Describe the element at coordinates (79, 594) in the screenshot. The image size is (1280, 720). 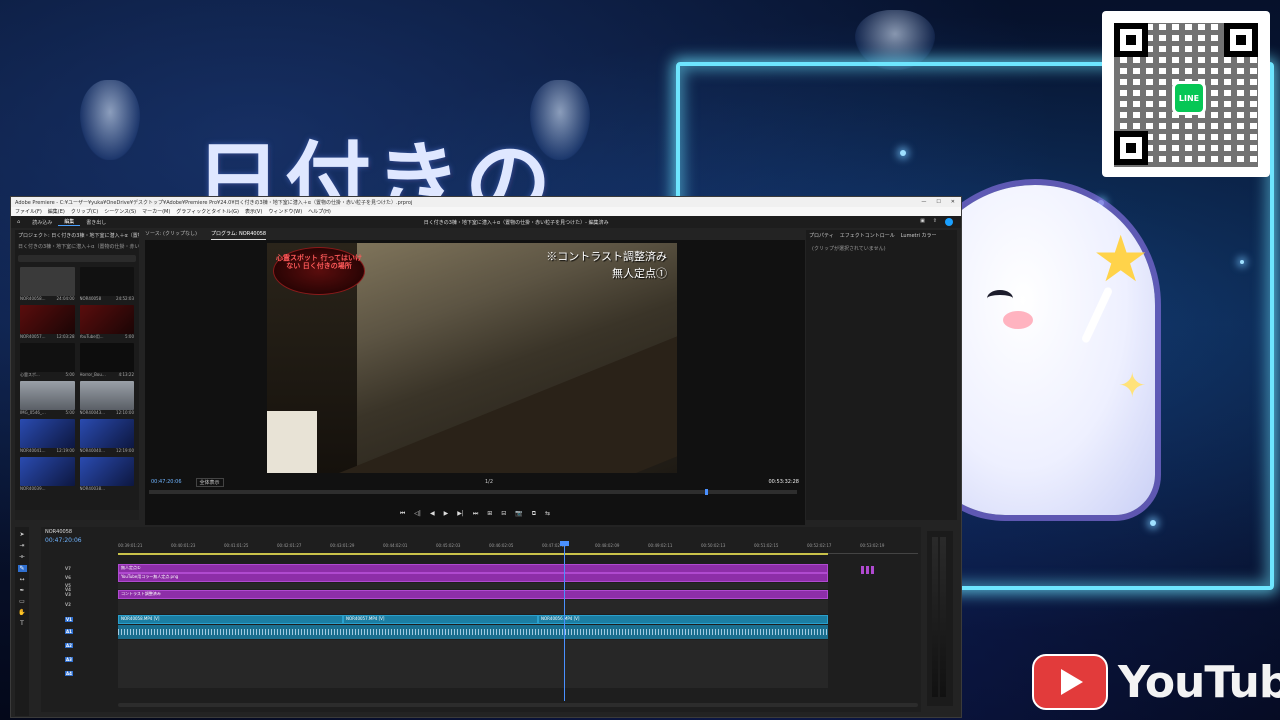
I see `video-track-header: V3` at that location.